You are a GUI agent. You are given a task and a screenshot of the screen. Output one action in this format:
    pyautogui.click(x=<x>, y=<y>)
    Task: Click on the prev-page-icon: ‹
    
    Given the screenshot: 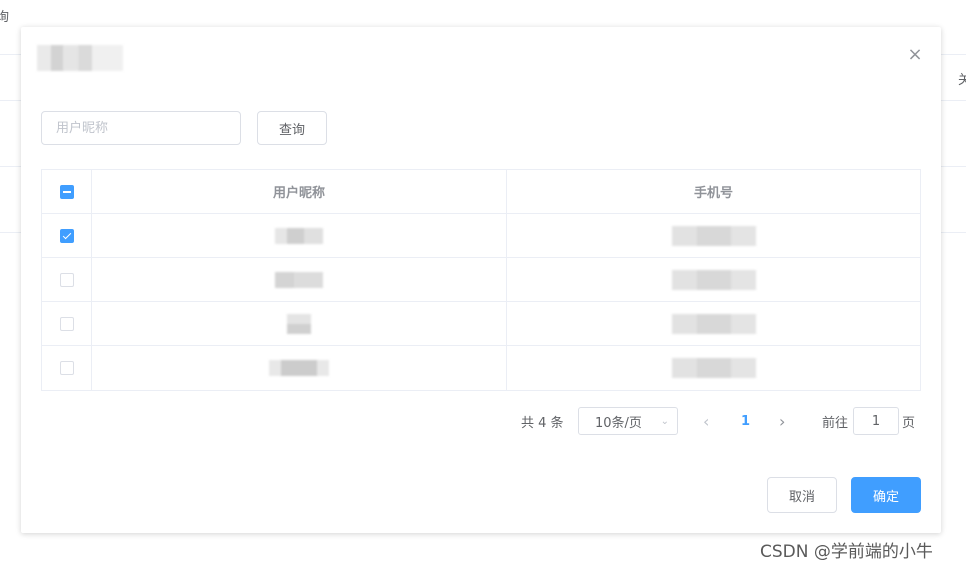 What is the action you would take?
    pyautogui.click(x=706, y=421)
    